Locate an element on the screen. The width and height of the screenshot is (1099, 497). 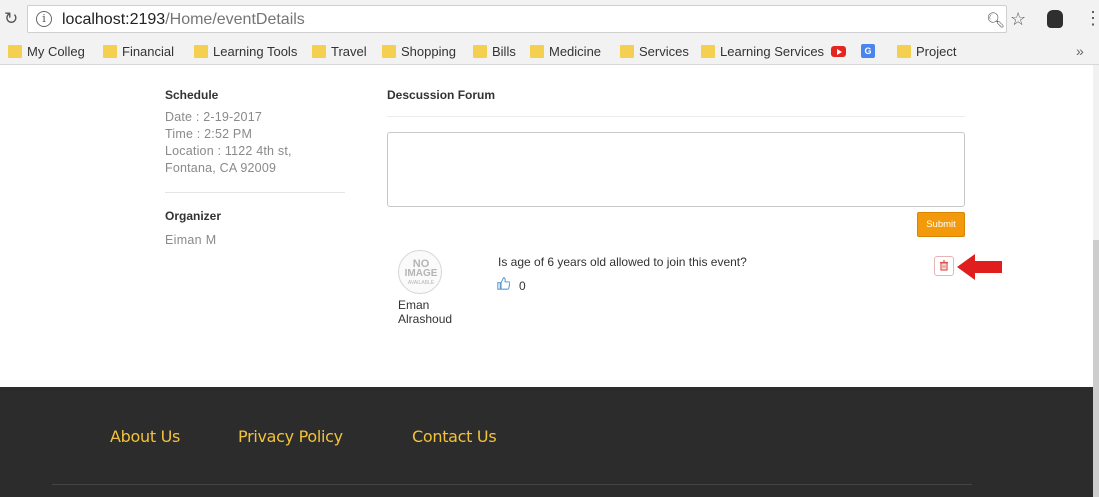
bookmark-learning-services: Learning Services is located at coordinates (762, 51).